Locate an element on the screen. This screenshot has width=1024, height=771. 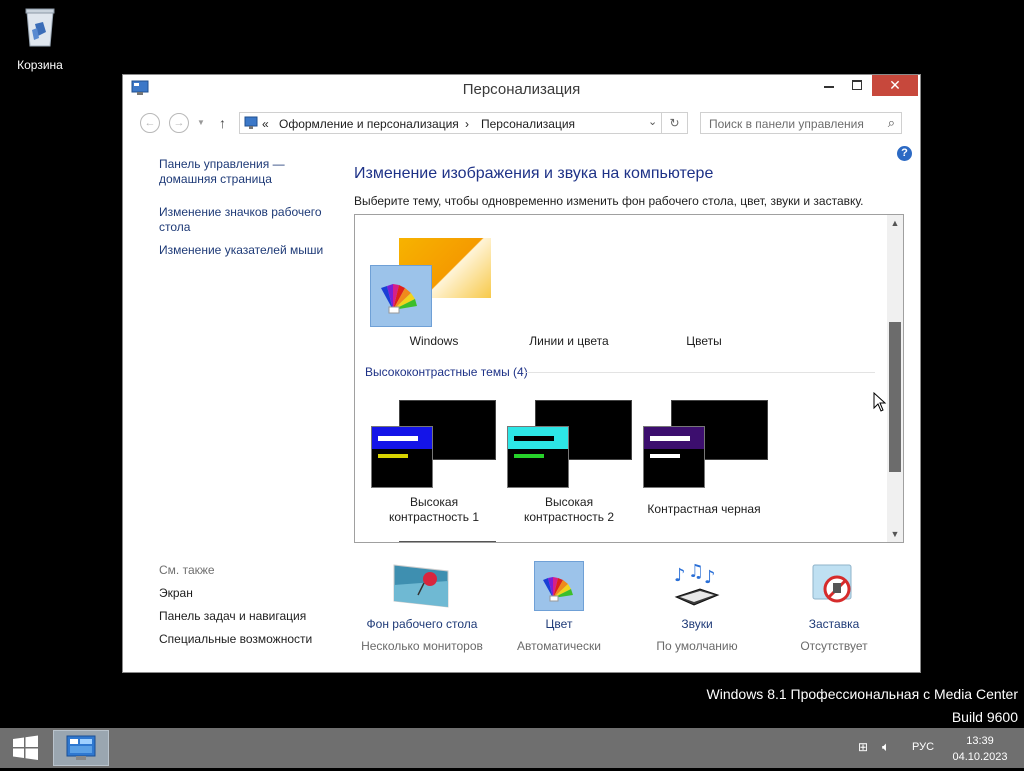
hc1-preview is located at coordinates (402, 457).